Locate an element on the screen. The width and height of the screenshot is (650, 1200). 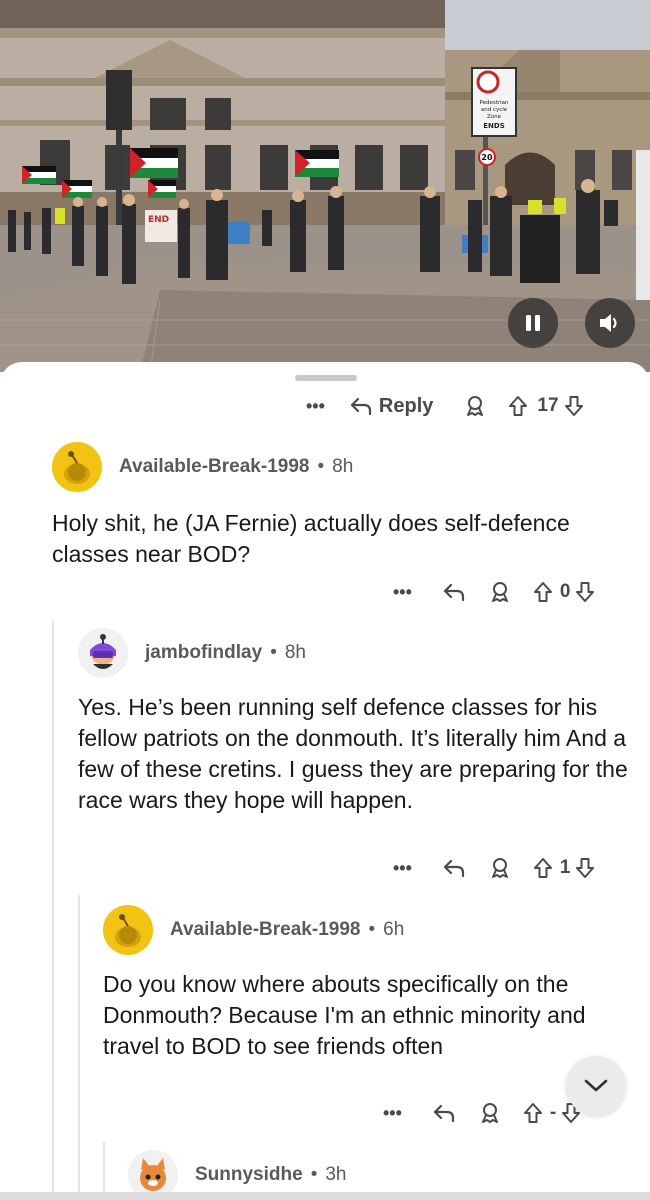
post-action-bar: ••• Reply 17 is located at coordinates (445, 406).